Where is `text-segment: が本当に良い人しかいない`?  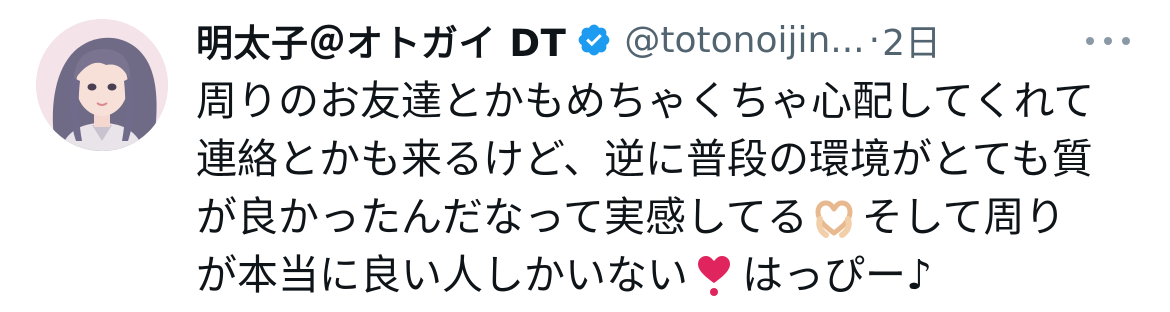
text-segment: が本当に良い人しかいない is located at coordinates (442, 275).